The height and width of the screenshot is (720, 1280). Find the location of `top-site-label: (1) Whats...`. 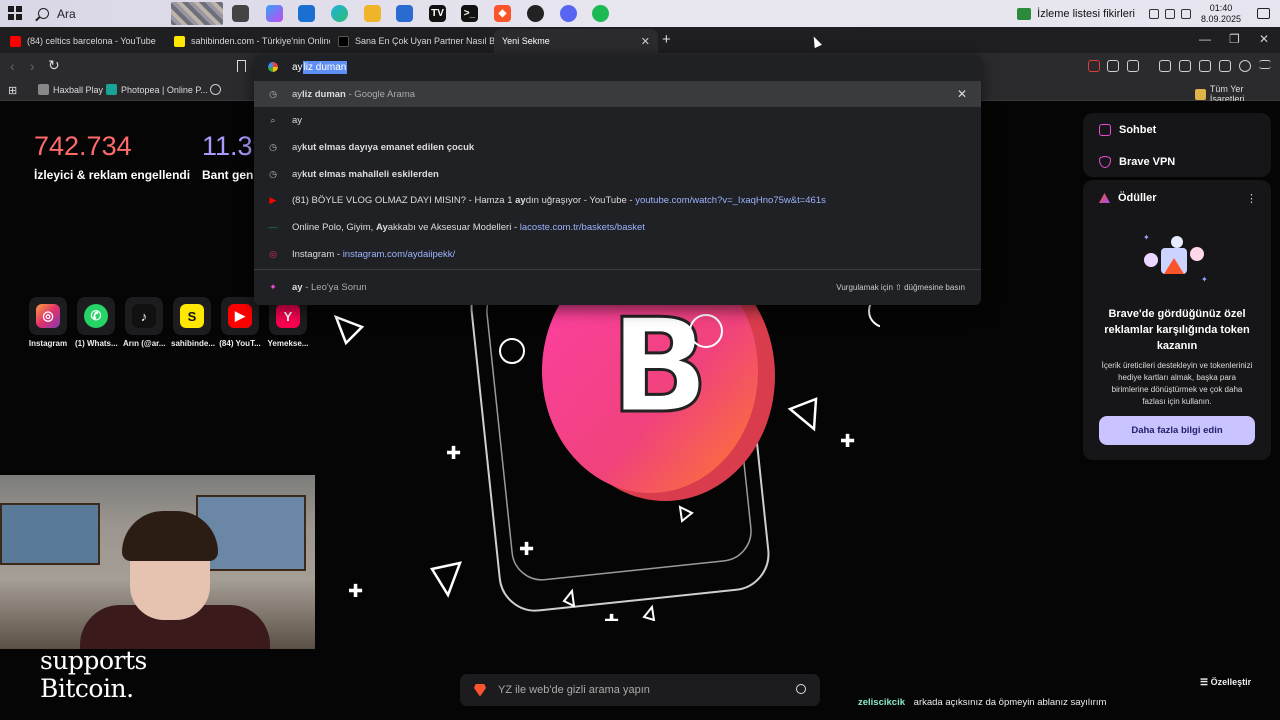

top-site-label: (1) Whats... is located at coordinates (96, 343).